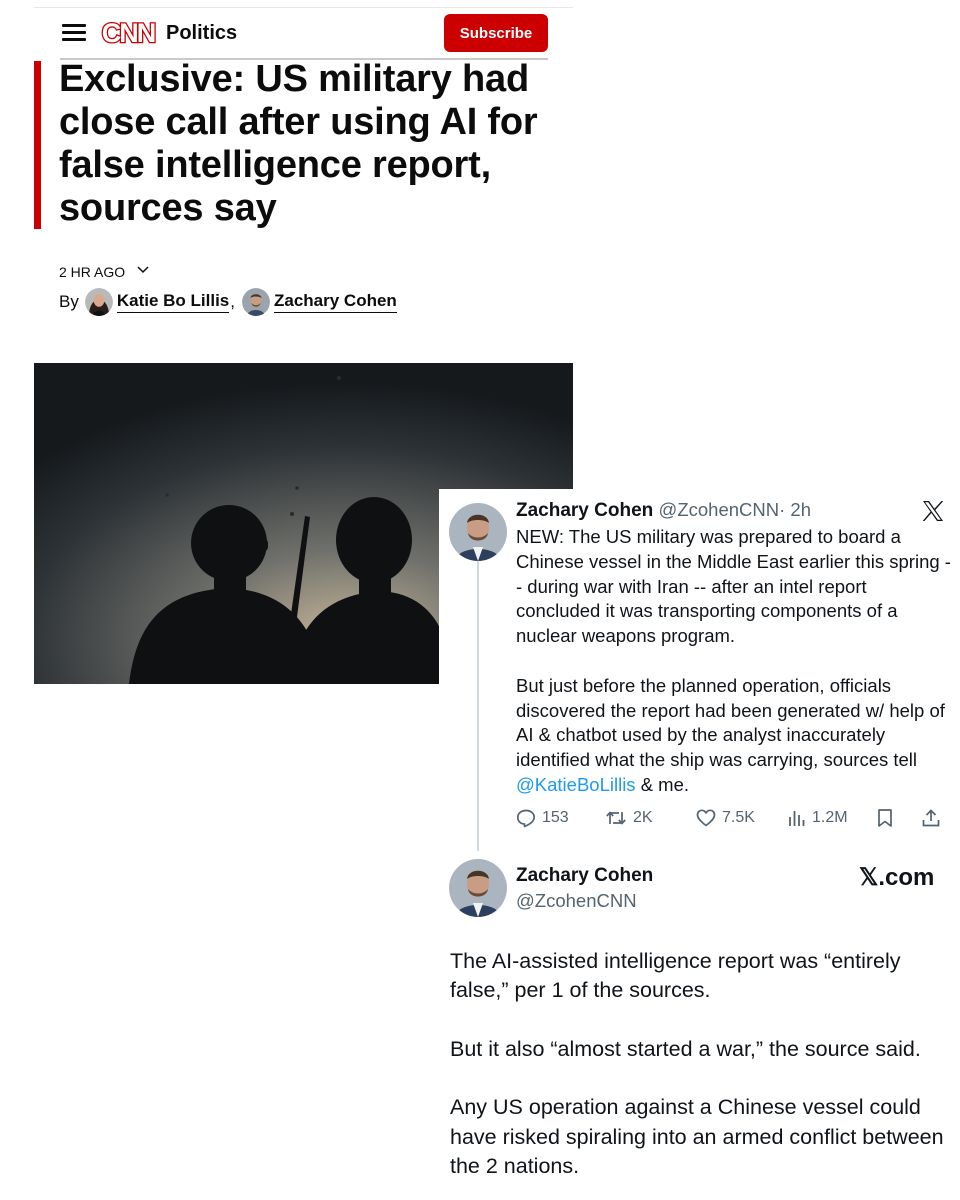 The height and width of the screenshot is (1200, 960). Describe the element at coordinates (576, 901) in the screenshot. I see `reply-author-handle: @ZcohenCNN` at that location.